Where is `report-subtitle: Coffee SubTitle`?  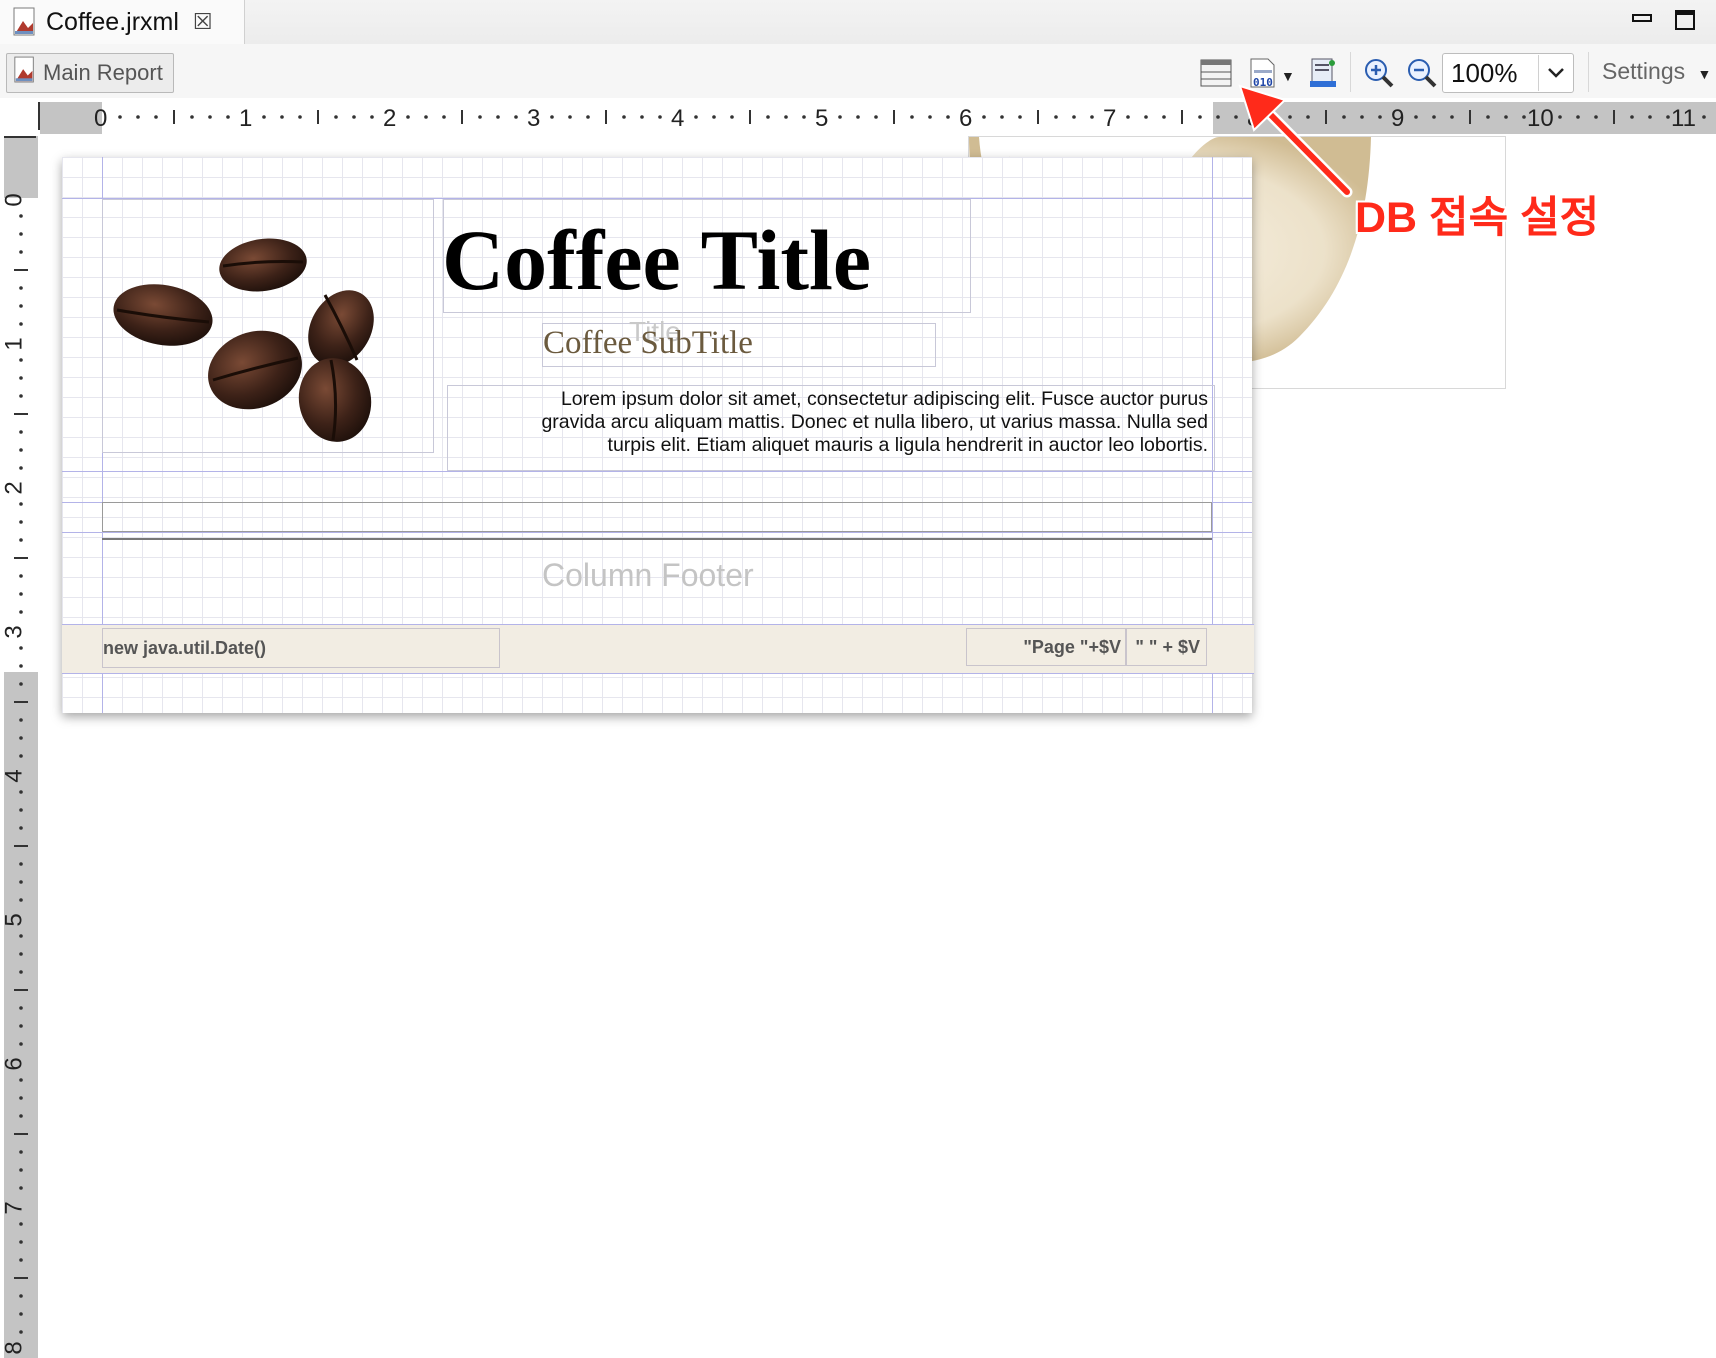
report-subtitle: Coffee SubTitle is located at coordinates (648, 343).